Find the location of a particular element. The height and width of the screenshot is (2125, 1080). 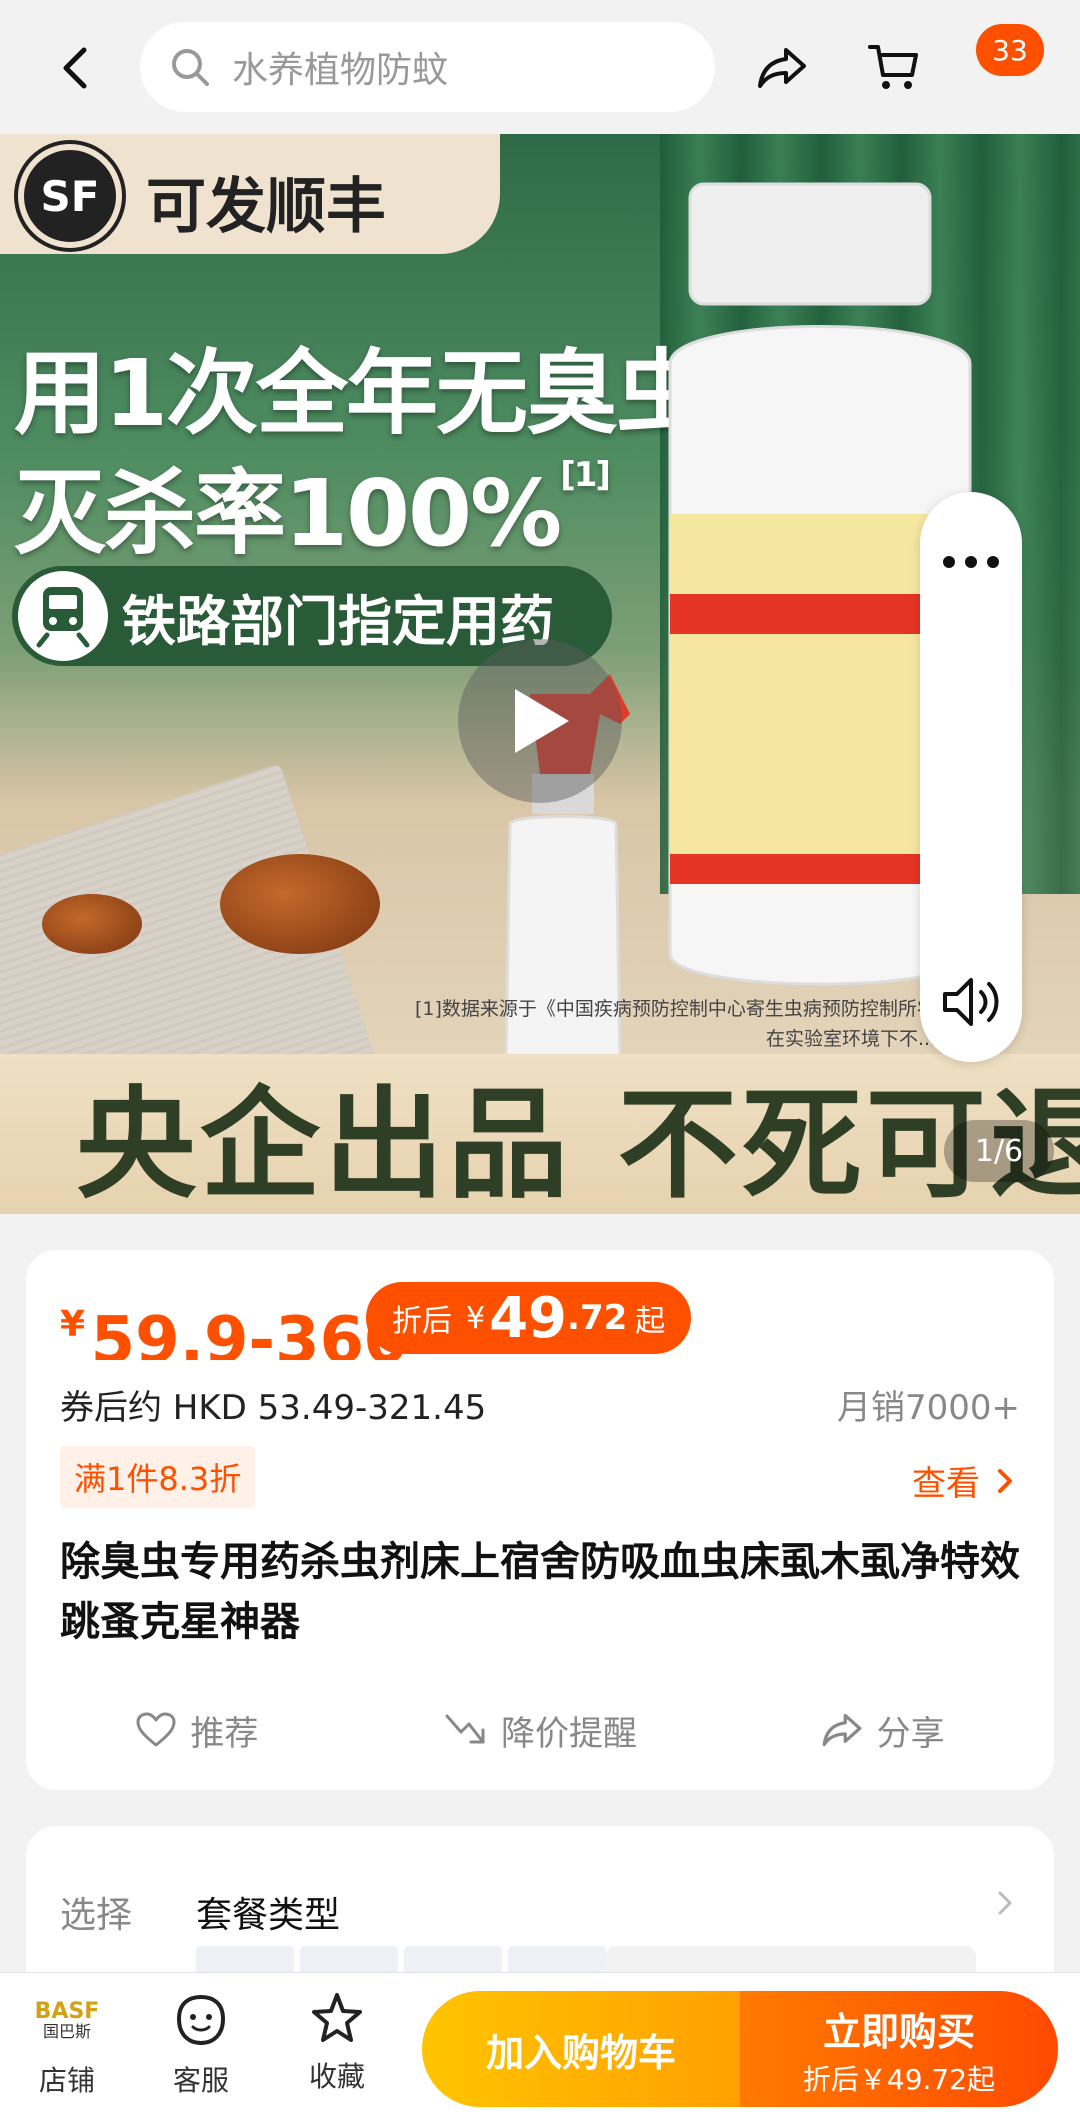

discount-yen: ¥ is located at coordinates (476, 1318).